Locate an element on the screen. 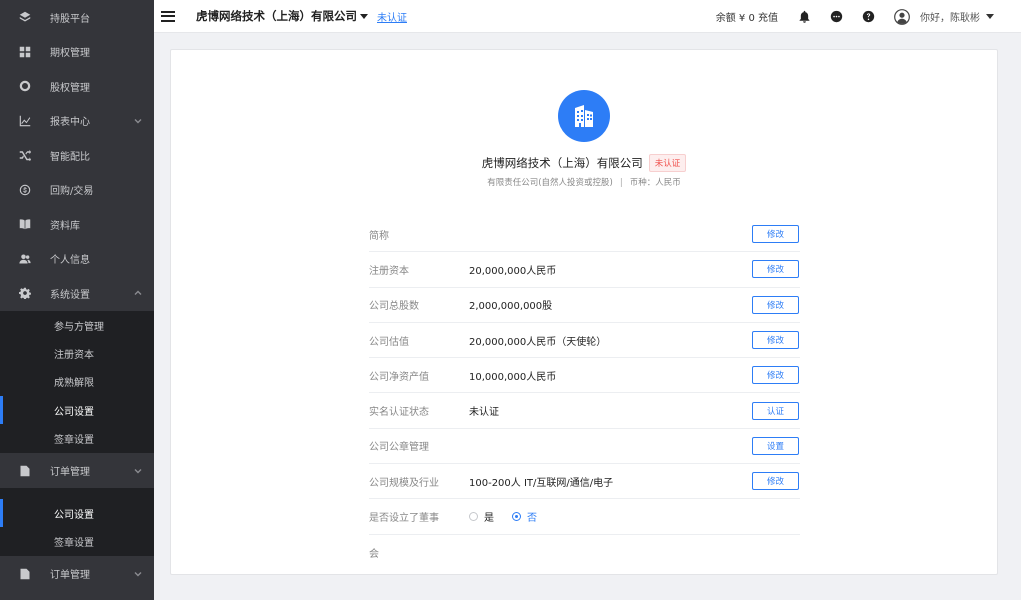 Image resolution: width=1021 pixels, height=600 pixels. sidebar-item-orders-2: 订单管理 is located at coordinates (77, 573).